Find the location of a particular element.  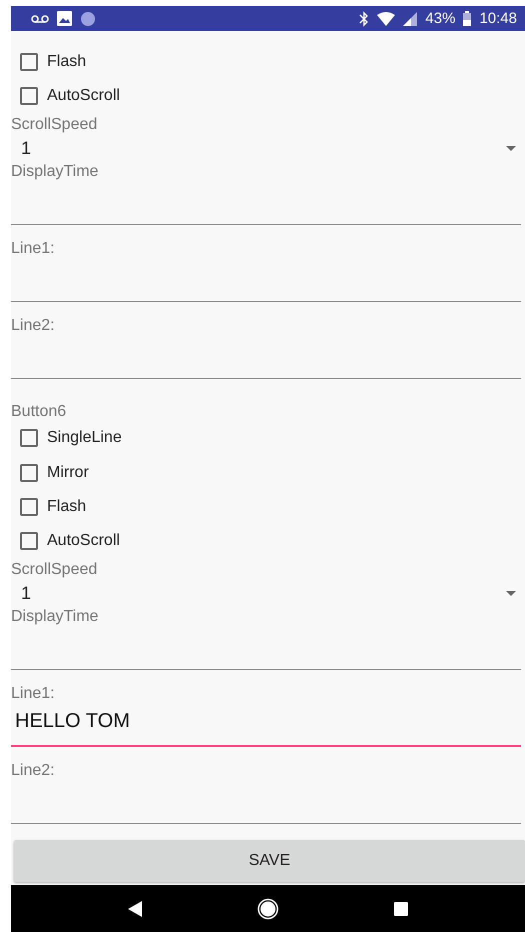

circle-icon is located at coordinates (88, 18).